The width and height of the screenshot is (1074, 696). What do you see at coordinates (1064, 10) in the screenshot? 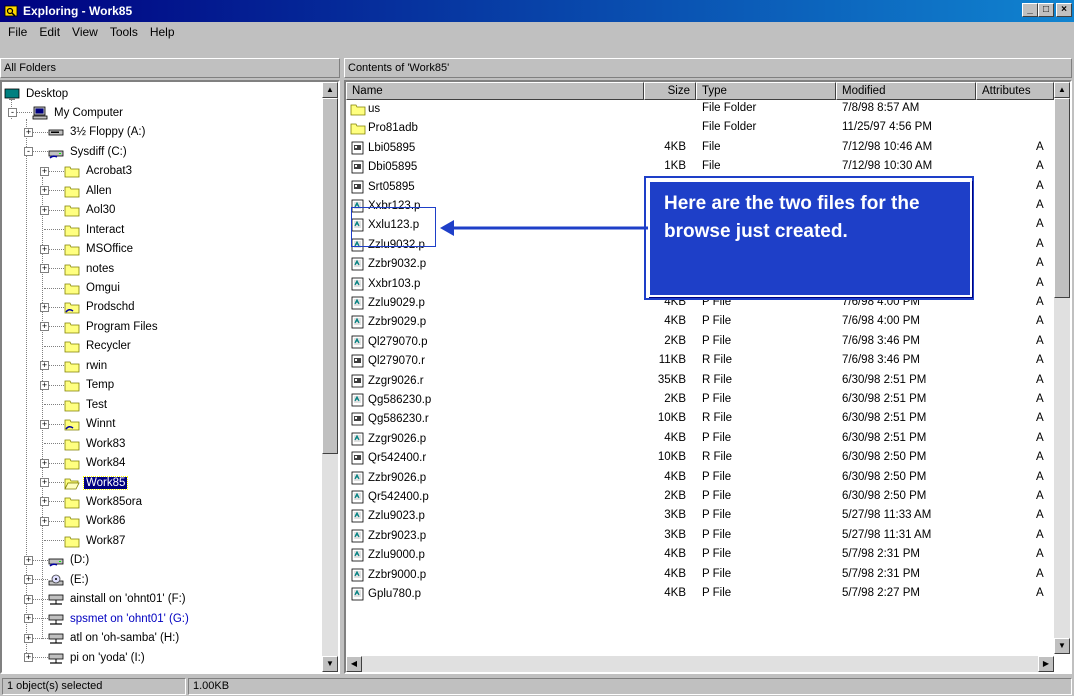
I see `close-button: ×` at bounding box center [1064, 10].